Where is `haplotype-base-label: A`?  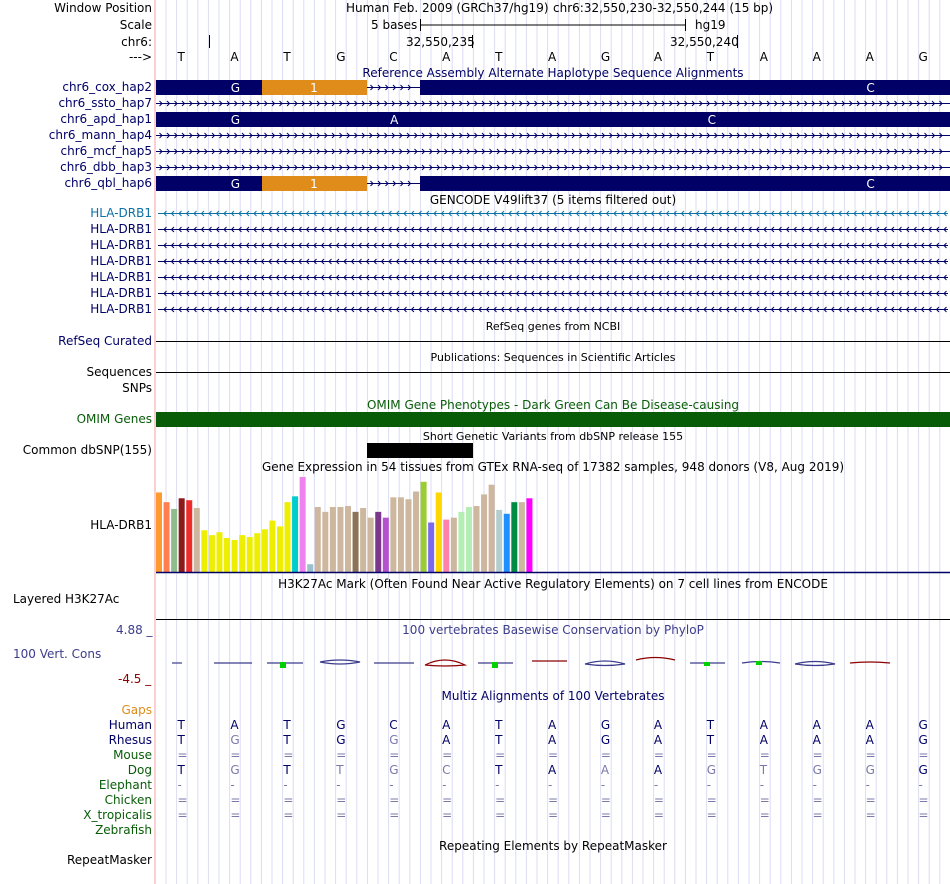 haplotype-base-label: A is located at coordinates (394, 120).